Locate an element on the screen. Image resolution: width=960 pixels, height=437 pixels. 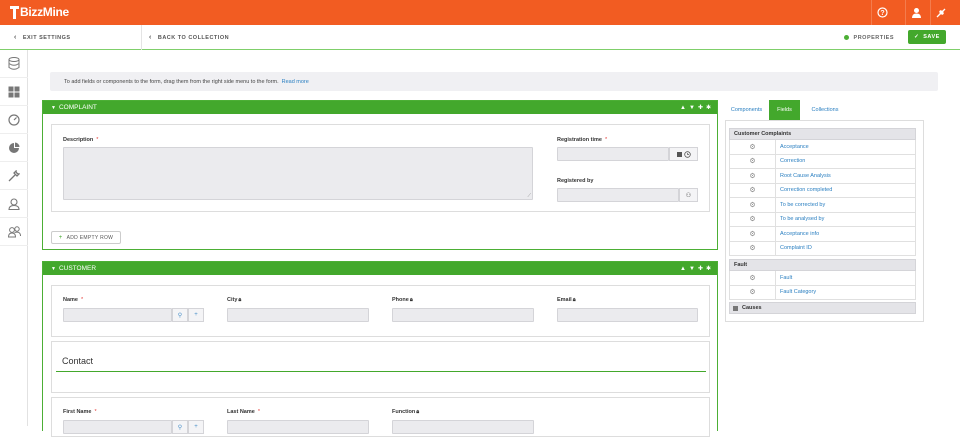
datetime-picker-button is located at coordinates (683, 154).